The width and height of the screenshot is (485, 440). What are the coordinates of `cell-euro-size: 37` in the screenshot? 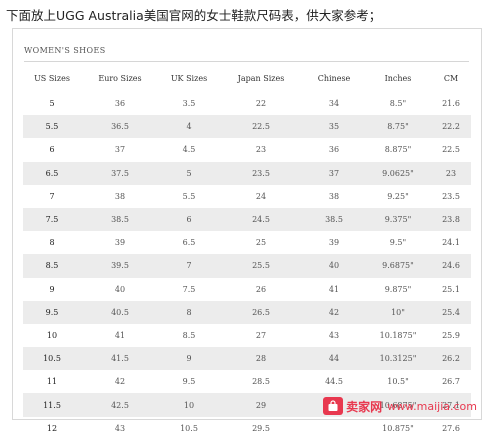 It's located at (120, 150).